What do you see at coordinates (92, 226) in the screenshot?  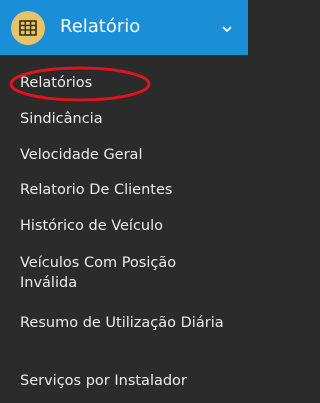 I see `menu-item-label: Histórico de Veículo` at bounding box center [92, 226].